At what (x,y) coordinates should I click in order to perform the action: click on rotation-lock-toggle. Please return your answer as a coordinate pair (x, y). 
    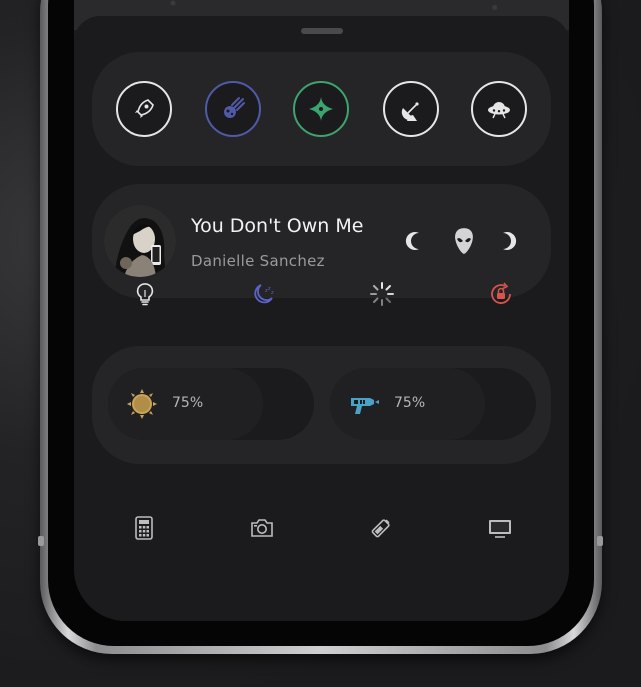
    Looking at the image, I should click on (501, 294).